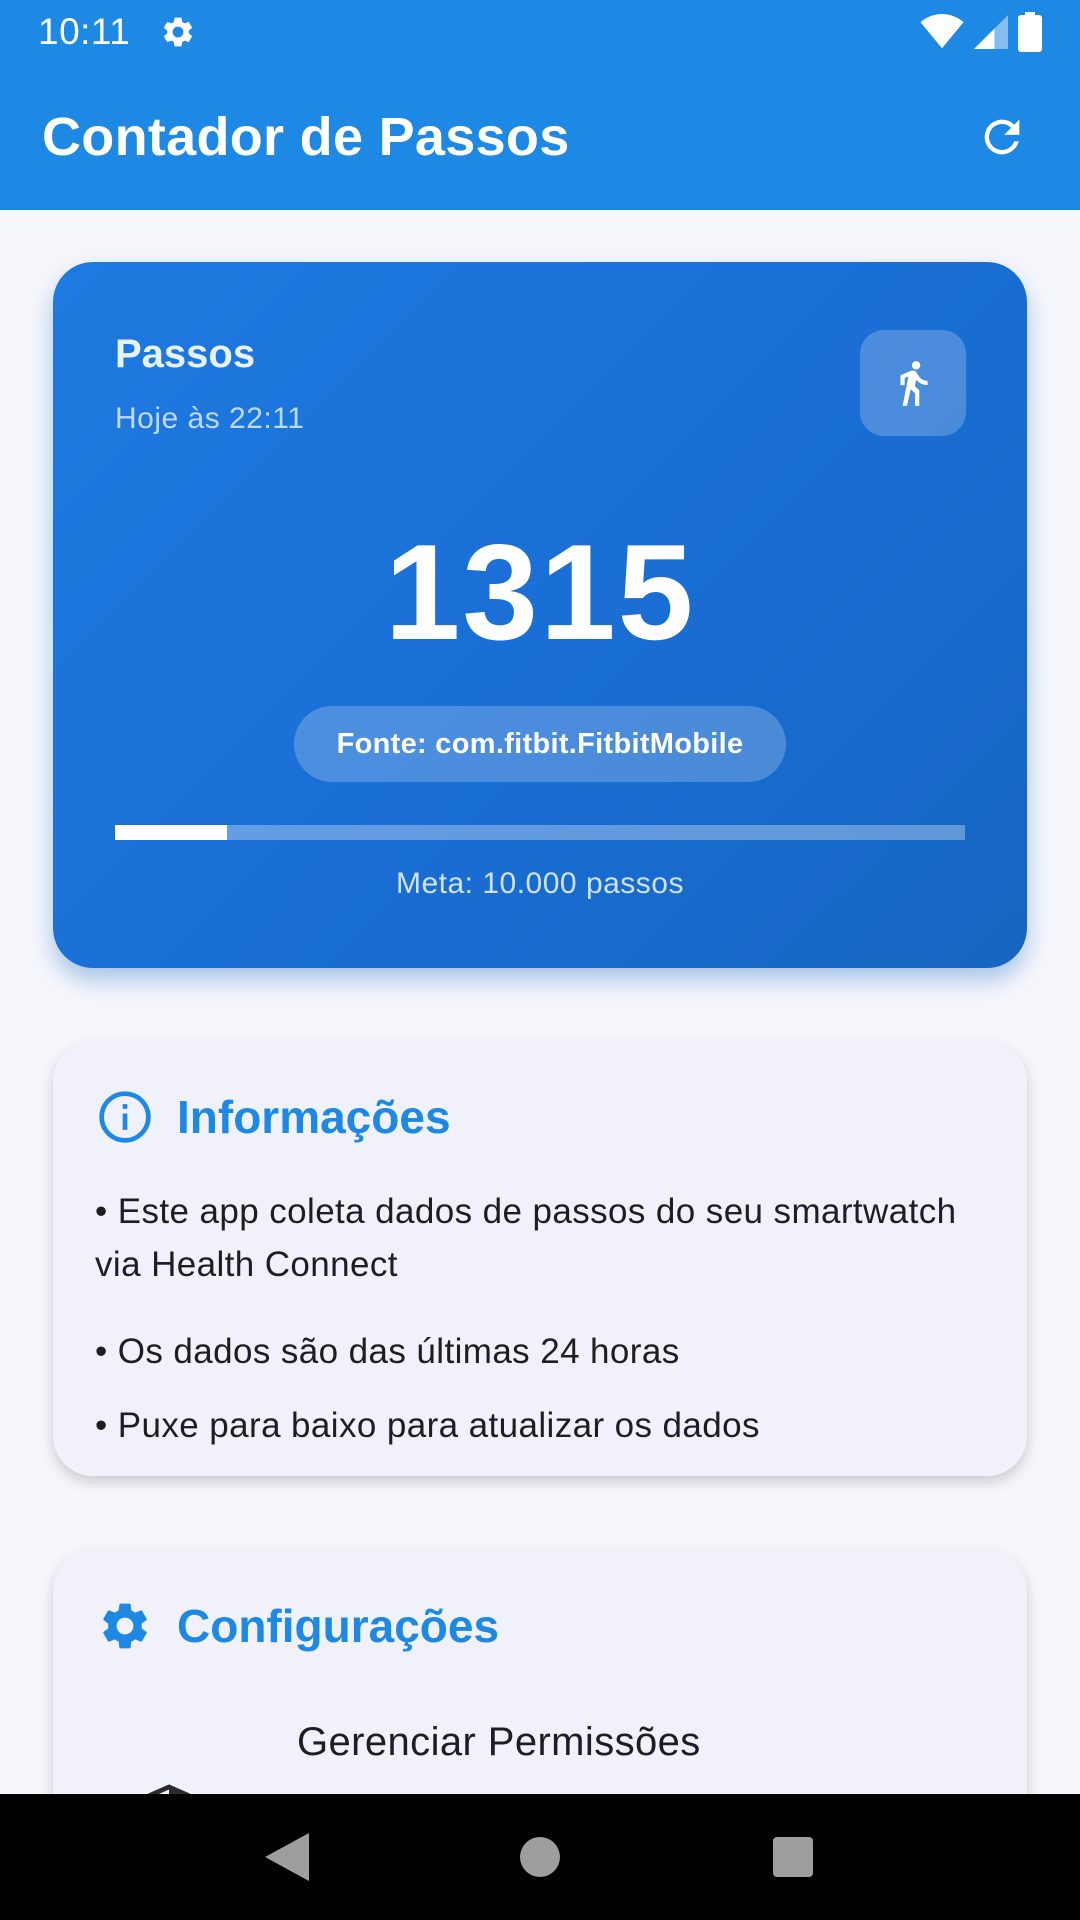  What do you see at coordinates (991, 32) in the screenshot?
I see `signal-icon` at bounding box center [991, 32].